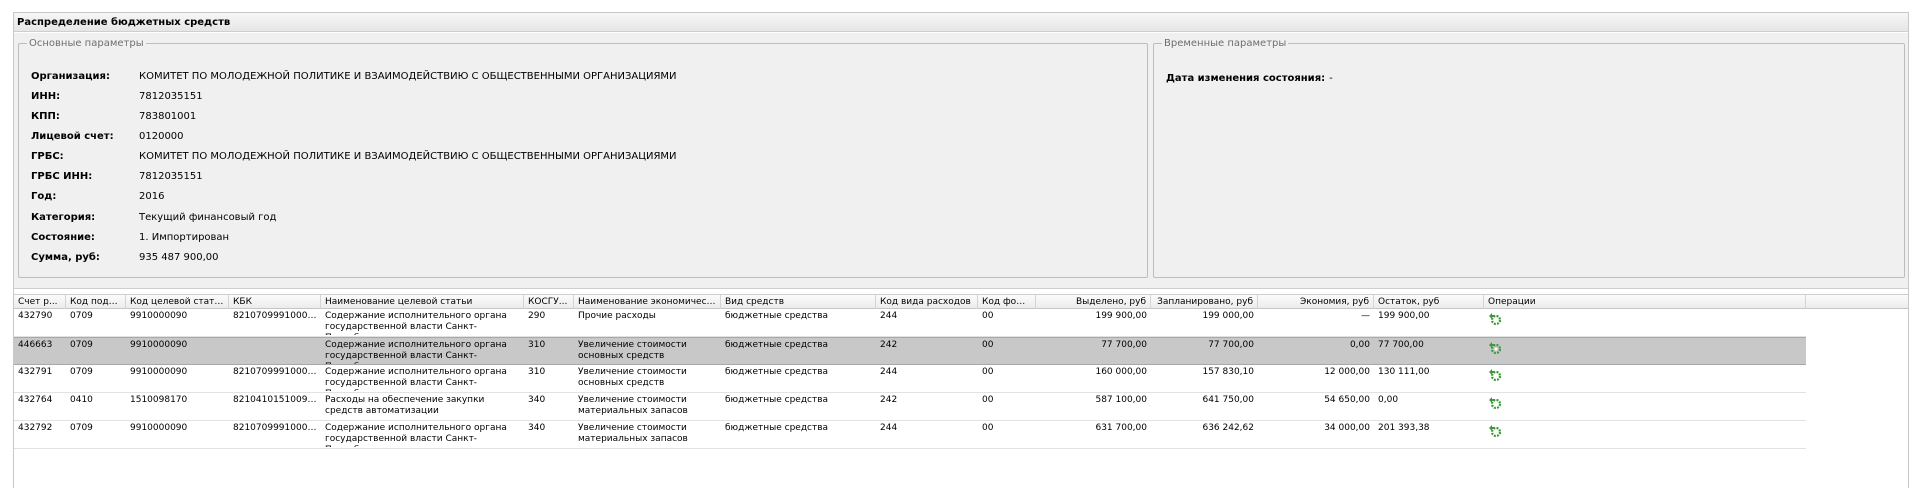  Describe the element at coordinates (159, 400) in the screenshot. I see `table-cell: 1510098170` at that location.